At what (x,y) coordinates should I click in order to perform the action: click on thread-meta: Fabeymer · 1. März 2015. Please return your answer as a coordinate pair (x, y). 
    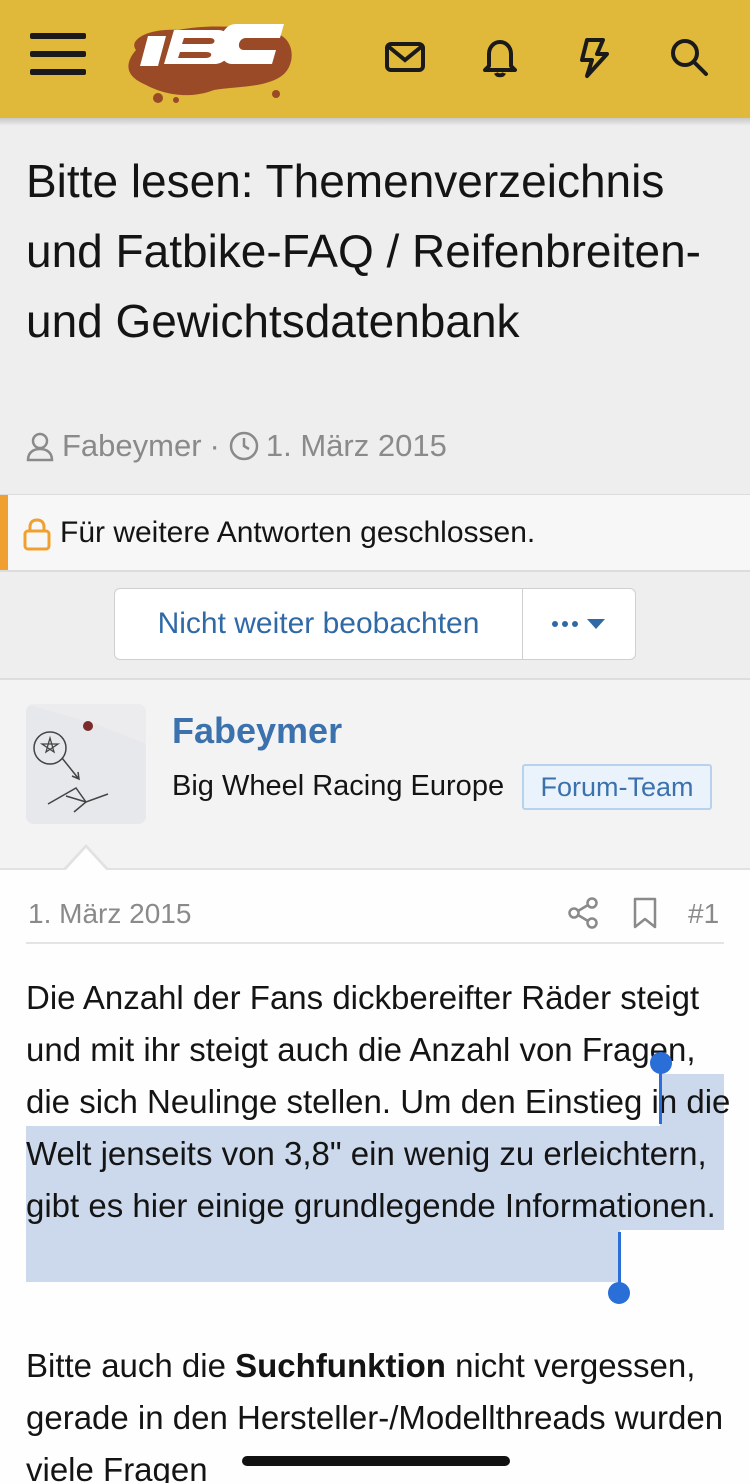
    Looking at the image, I should click on (235, 446).